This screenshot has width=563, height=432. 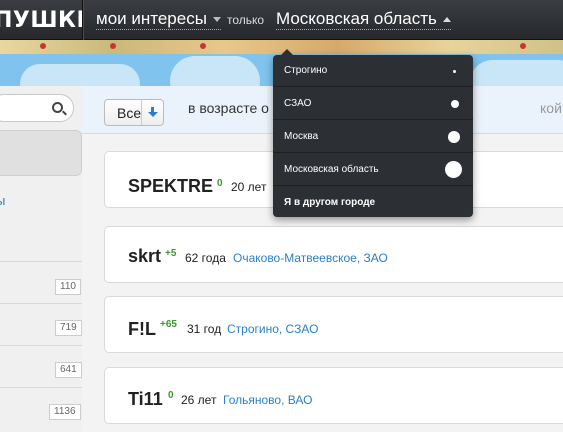 I want to click on search-icon, so click(x=57, y=107).